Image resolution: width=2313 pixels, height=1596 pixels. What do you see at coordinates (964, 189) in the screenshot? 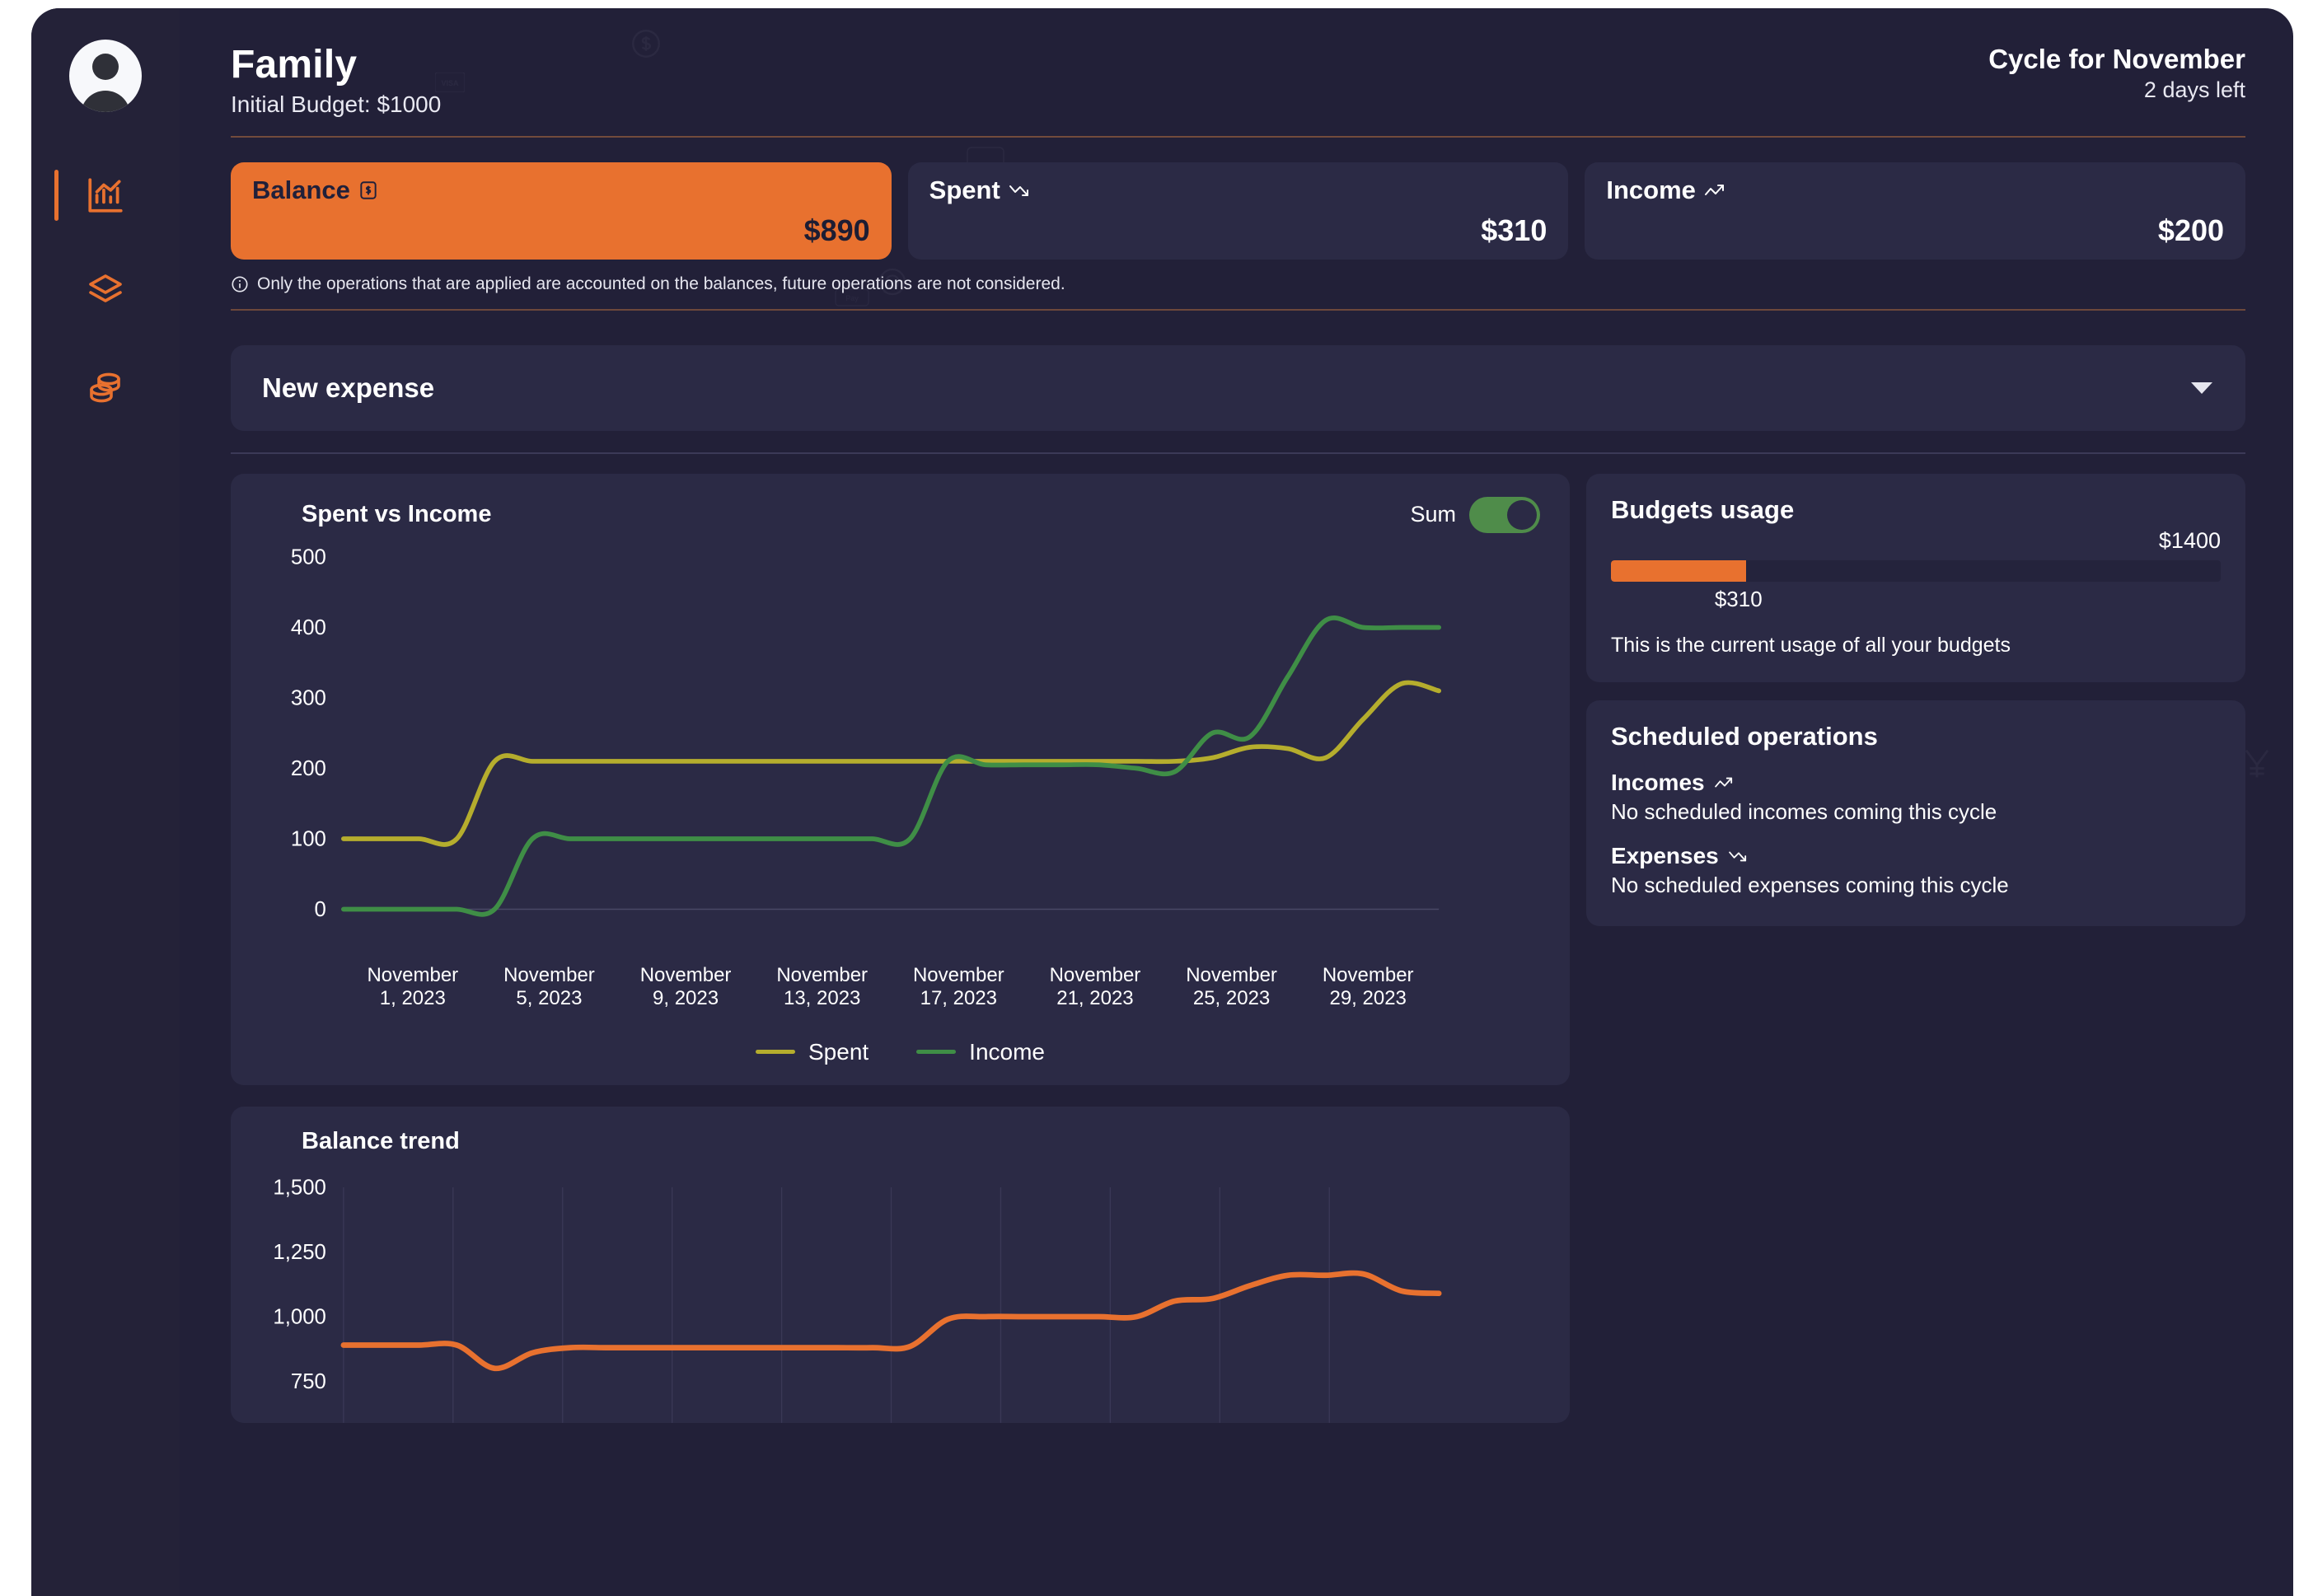
I see `spent-card-label-text: Spent` at bounding box center [964, 189].